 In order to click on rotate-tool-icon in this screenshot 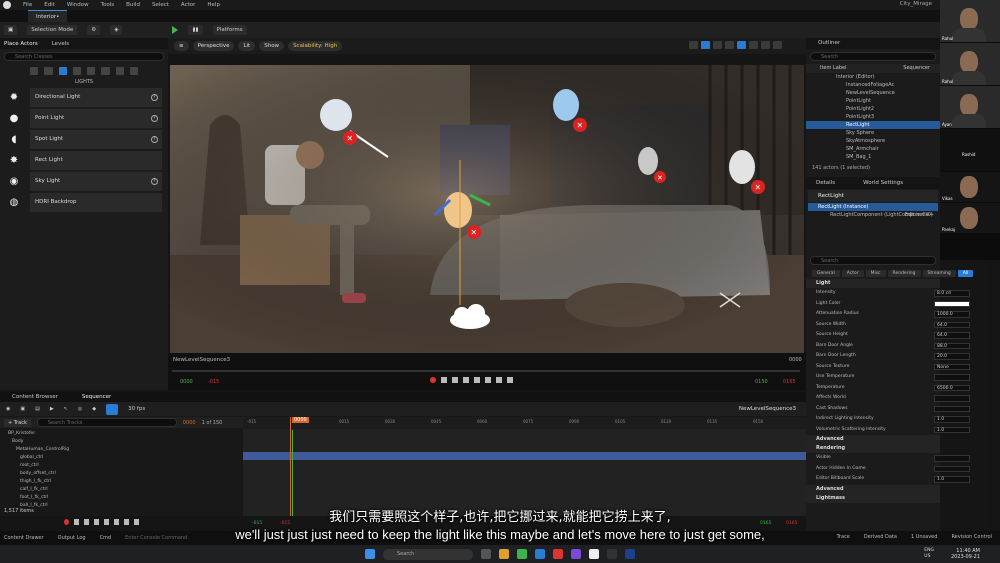, I will do `click(717, 45)`.